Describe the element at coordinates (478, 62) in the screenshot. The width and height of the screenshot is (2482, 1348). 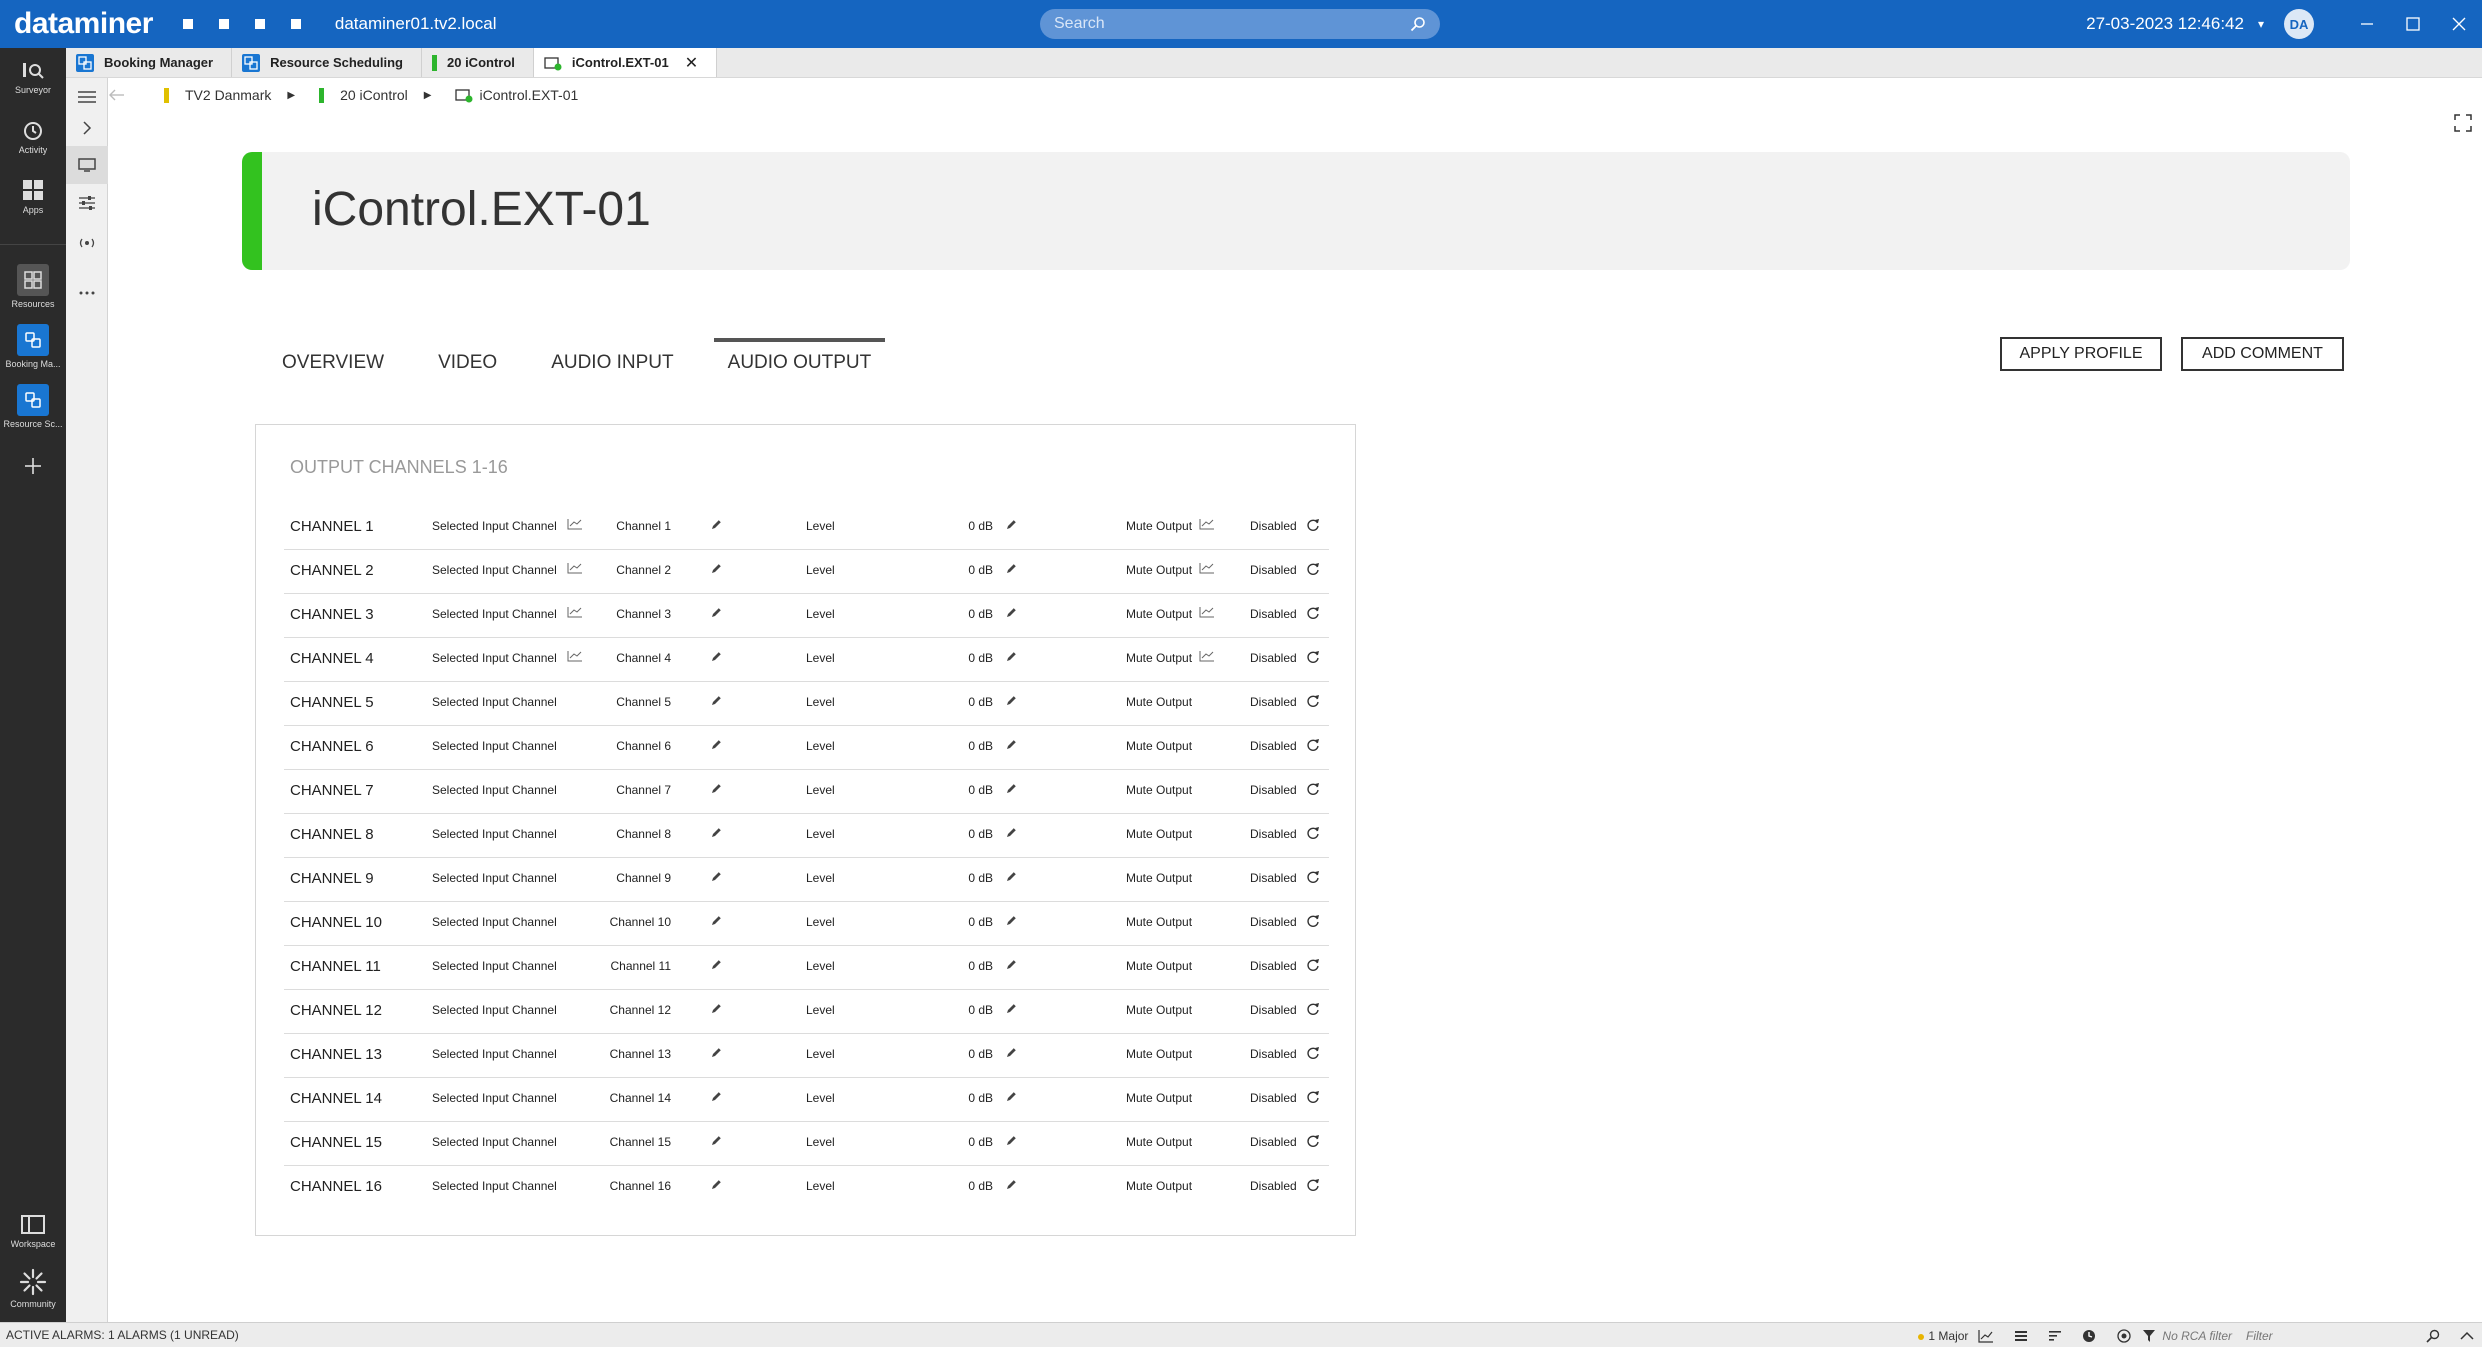
I see `tab-20-icontrol: 20 iControl` at that location.